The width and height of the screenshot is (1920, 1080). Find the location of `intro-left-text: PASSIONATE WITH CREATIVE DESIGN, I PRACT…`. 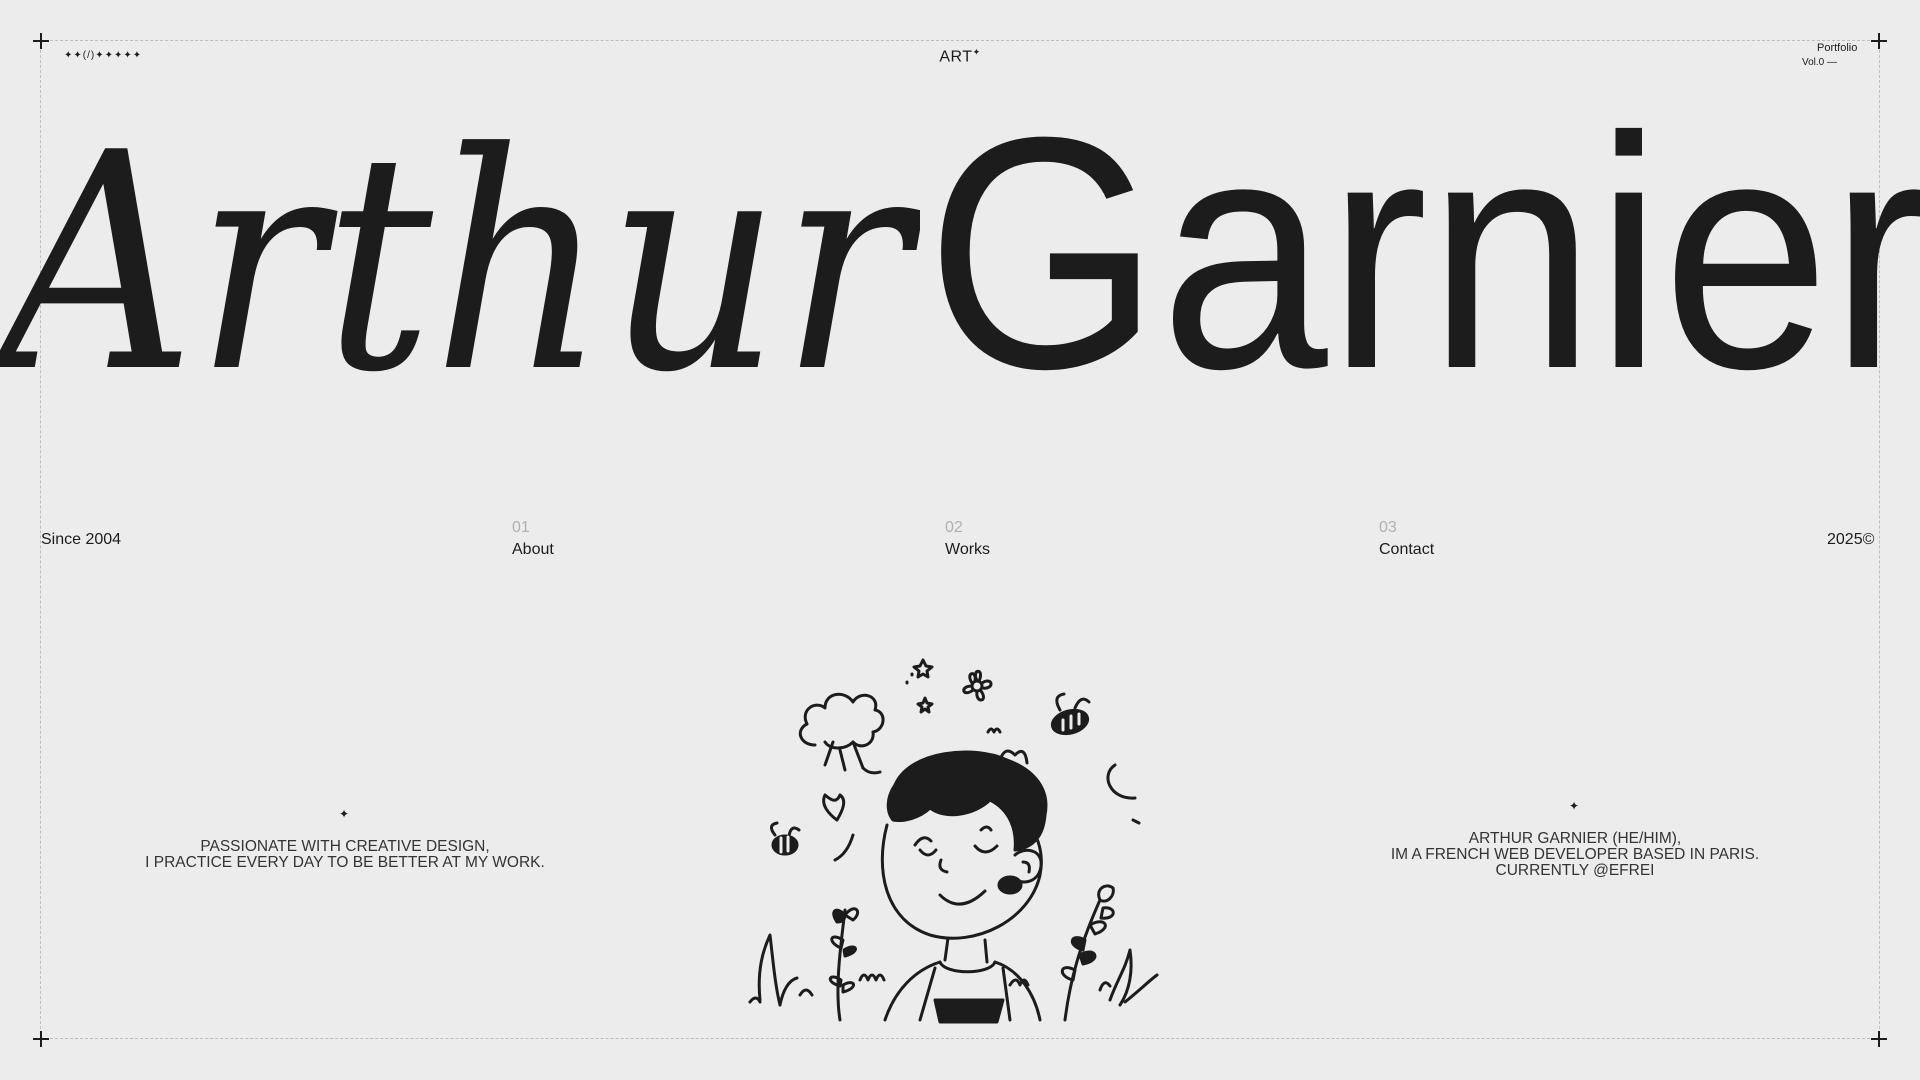

intro-left-text: PASSIONATE WITH CREATIVE DESIGN, I PRACT… is located at coordinates (345, 855).